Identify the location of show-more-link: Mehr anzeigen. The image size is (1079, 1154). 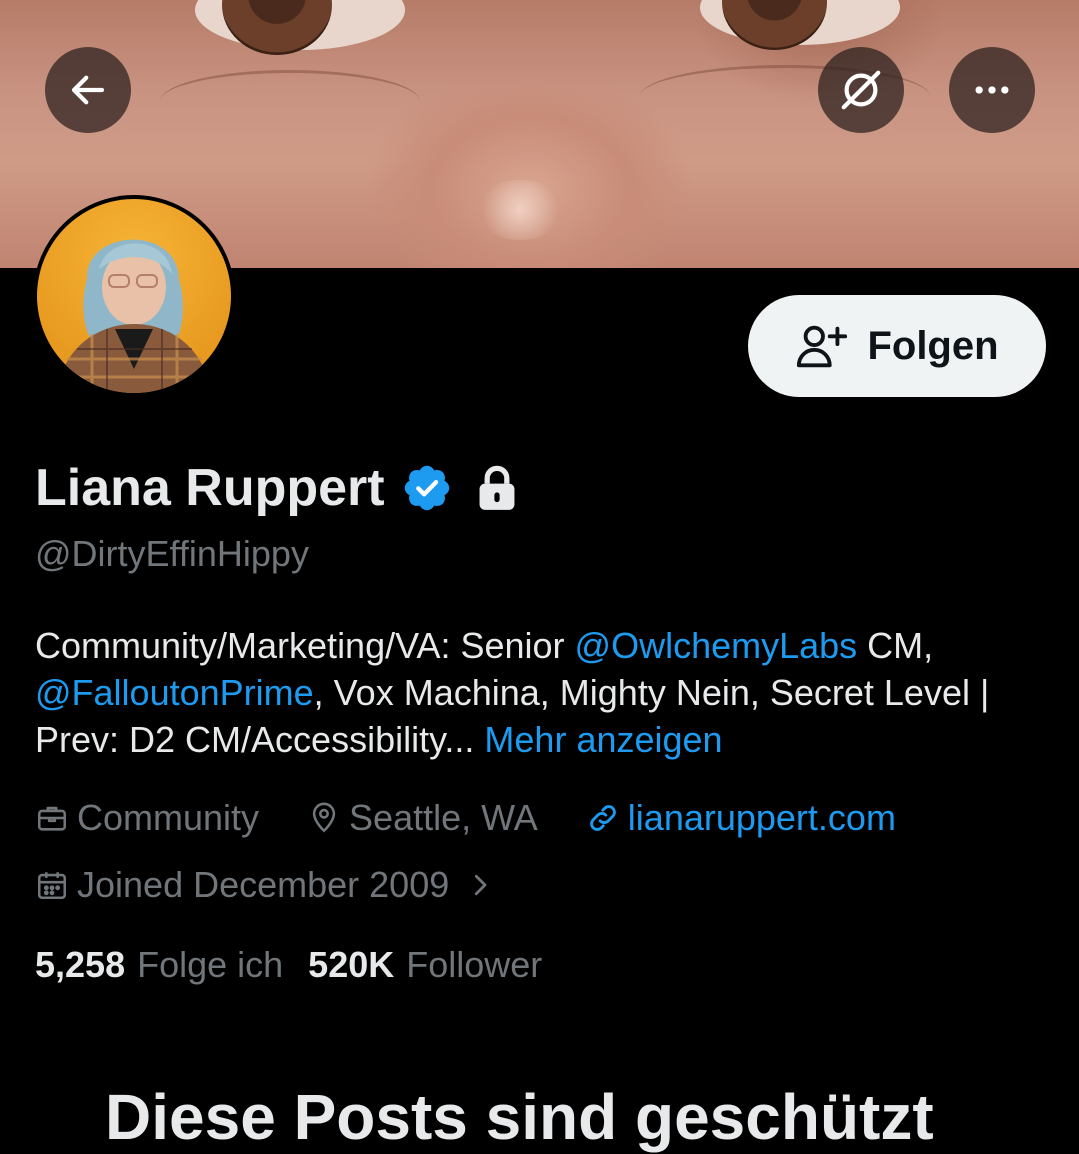
(603, 739).